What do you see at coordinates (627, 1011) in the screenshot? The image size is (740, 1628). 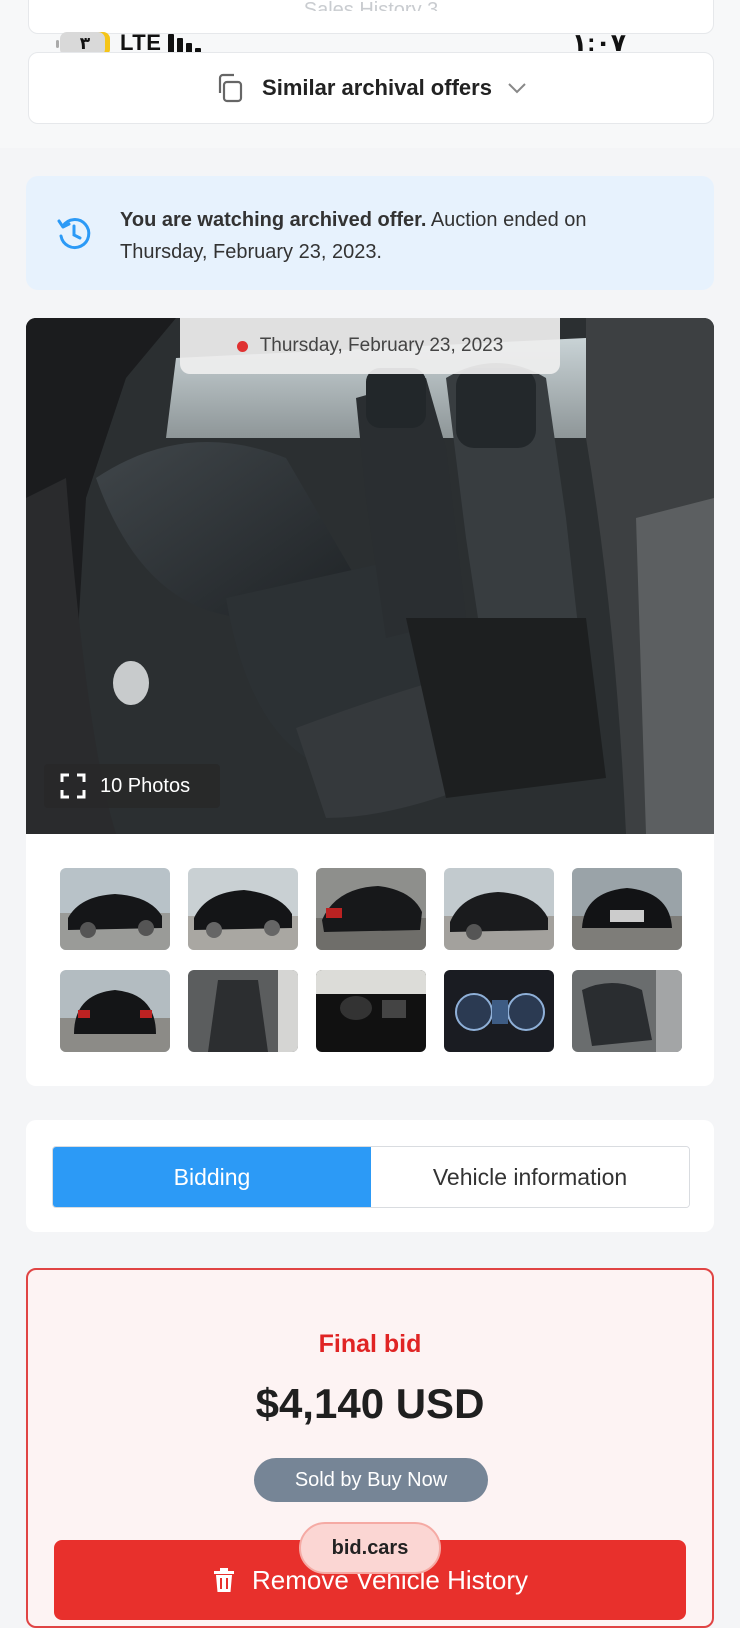 I see `thumbnail-rear-seats` at bounding box center [627, 1011].